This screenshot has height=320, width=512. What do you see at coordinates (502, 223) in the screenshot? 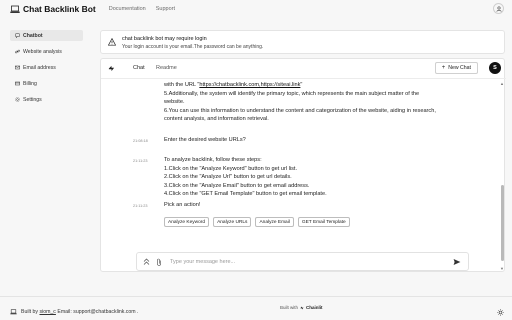
I see `scroll-thumb` at bounding box center [502, 223].